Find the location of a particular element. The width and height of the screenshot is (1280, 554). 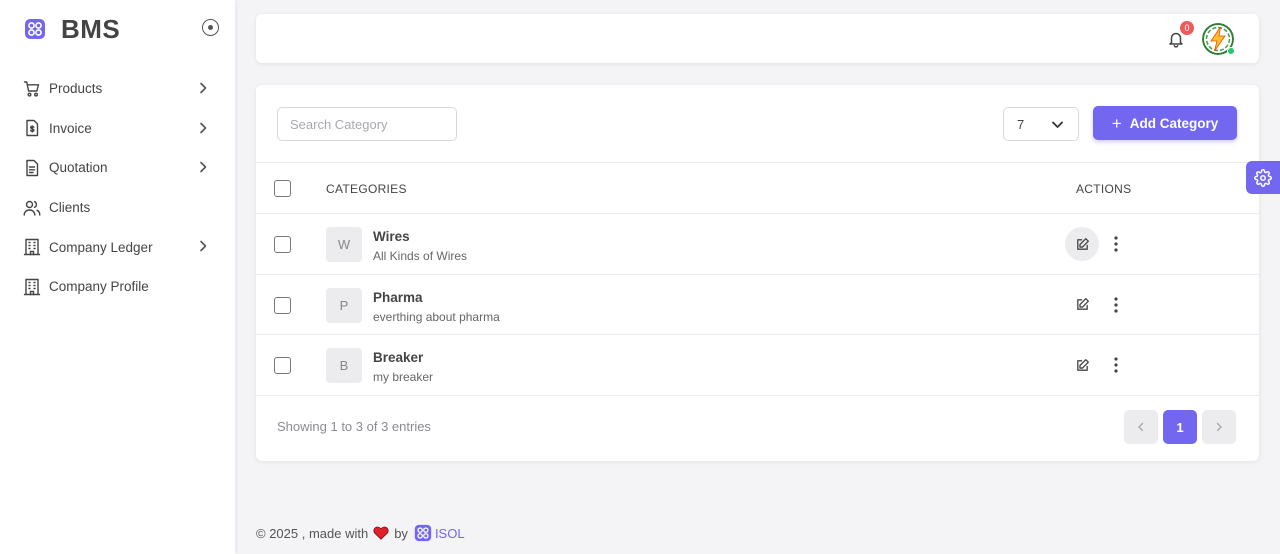

footer-copyright: © 2025 , made with is located at coordinates (312, 533).